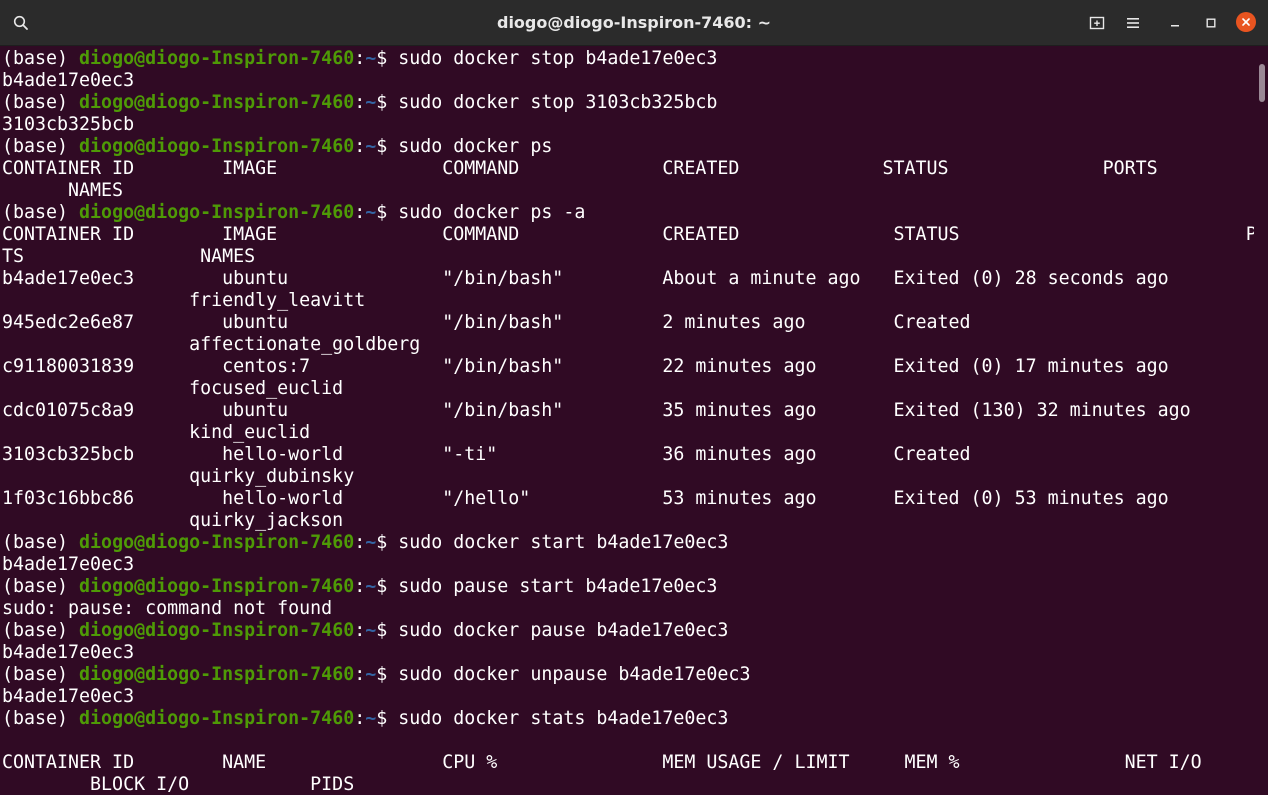 This screenshot has height=795, width=1268. What do you see at coordinates (173, 520) in the screenshot?
I see `output-line: quirky_jackson` at bounding box center [173, 520].